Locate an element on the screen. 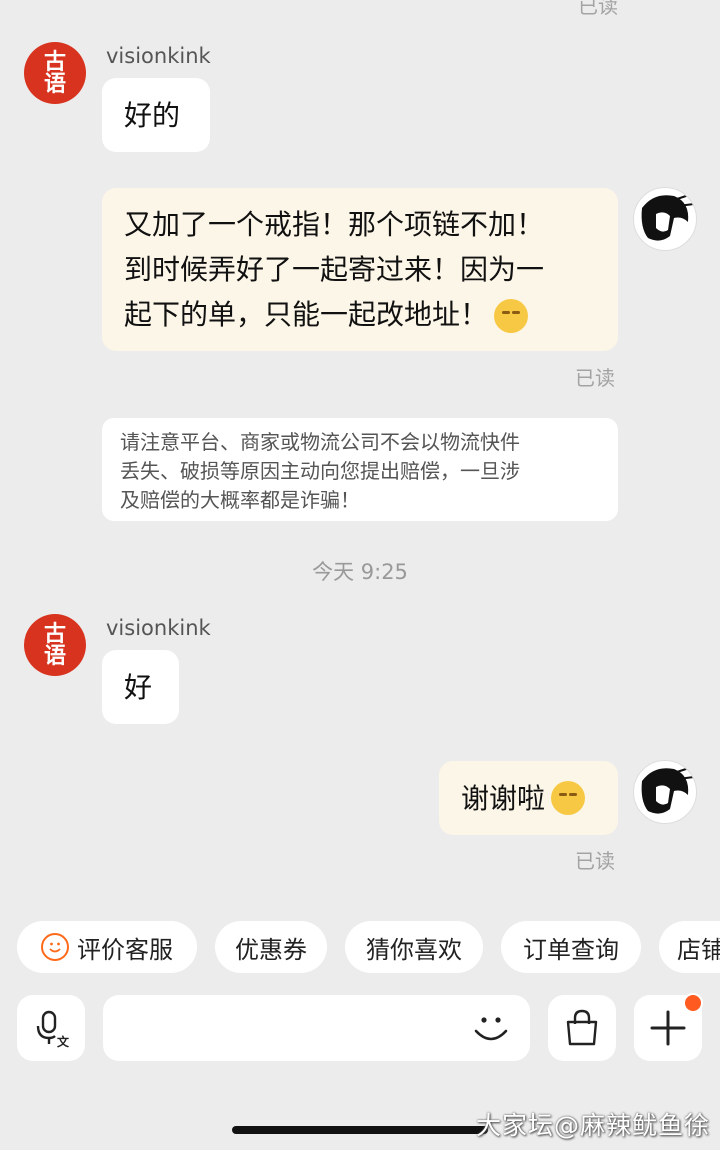 The image size is (720, 1150). chip-recommend: 猜你喜欢 is located at coordinates (414, 947).